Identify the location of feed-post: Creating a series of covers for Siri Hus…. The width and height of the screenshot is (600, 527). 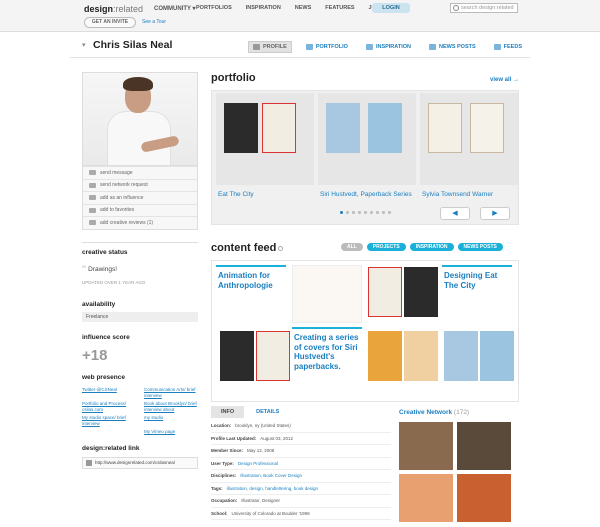
(327, 357).